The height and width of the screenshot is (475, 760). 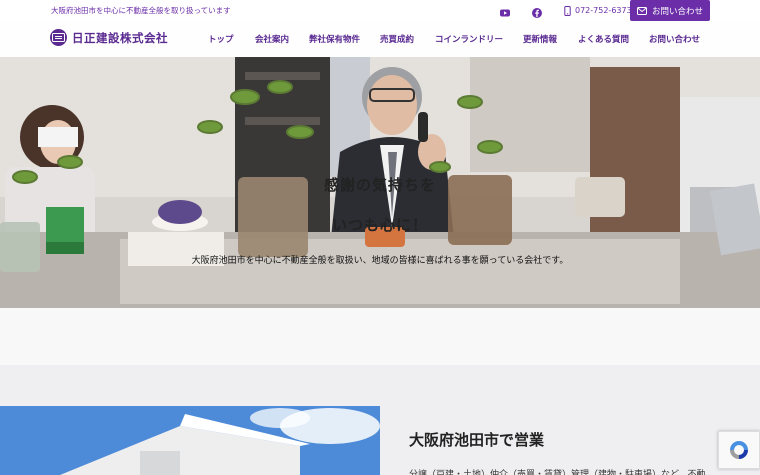 I want to click on nav-updates: 更新情報, so click(x=540, y=39).